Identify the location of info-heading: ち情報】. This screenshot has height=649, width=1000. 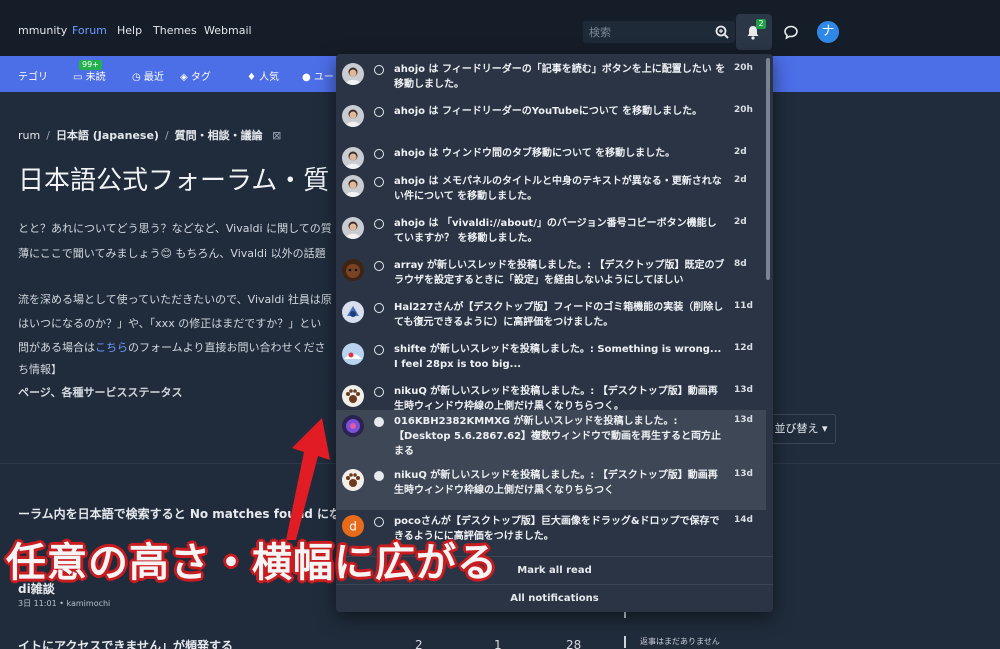
(40, 369).